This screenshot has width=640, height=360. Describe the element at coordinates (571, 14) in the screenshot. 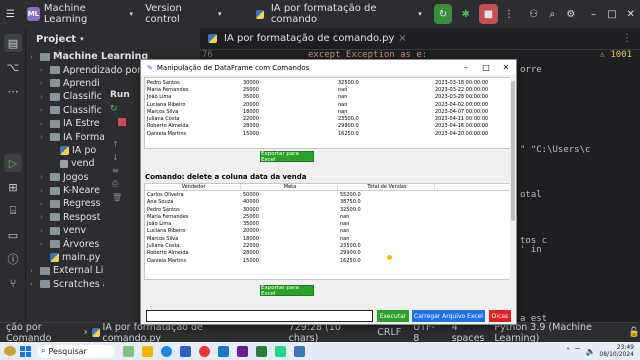

I see `settings-icon: ⚙` at that location.